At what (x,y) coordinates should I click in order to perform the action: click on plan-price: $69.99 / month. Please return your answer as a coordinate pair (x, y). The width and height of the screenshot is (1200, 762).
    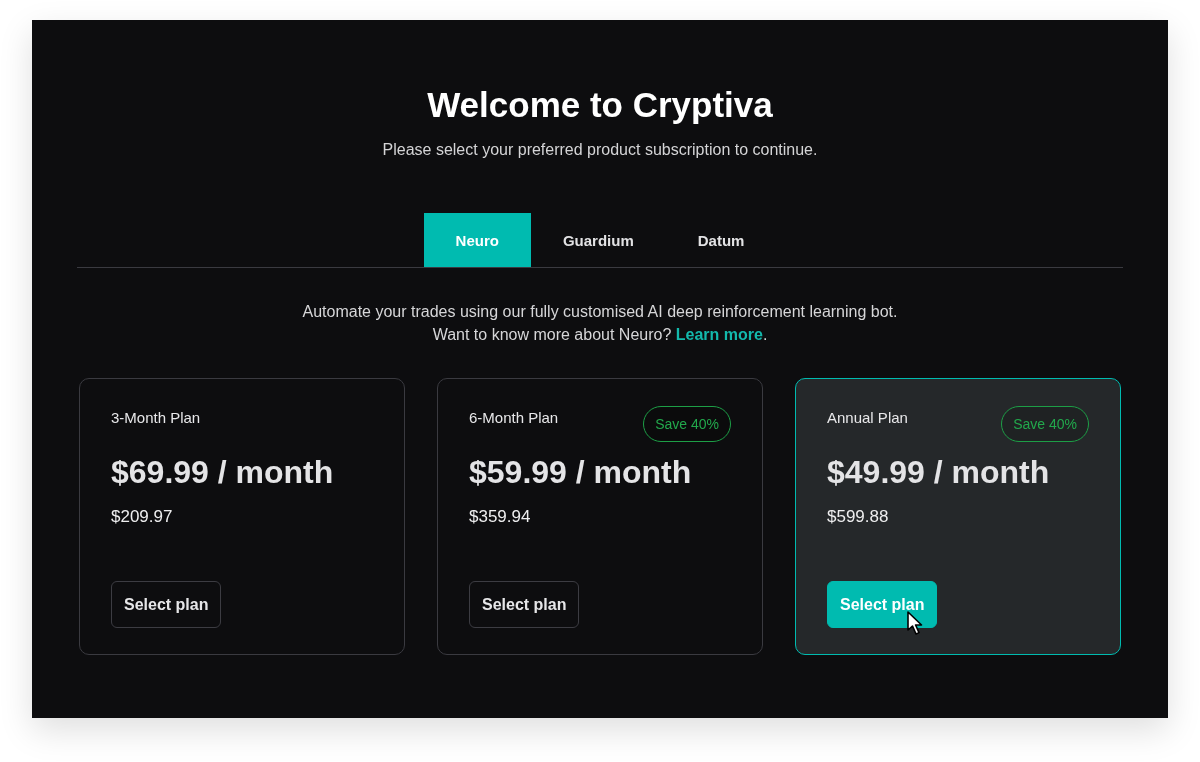
    Looking at the image, I should click on (223, 472).